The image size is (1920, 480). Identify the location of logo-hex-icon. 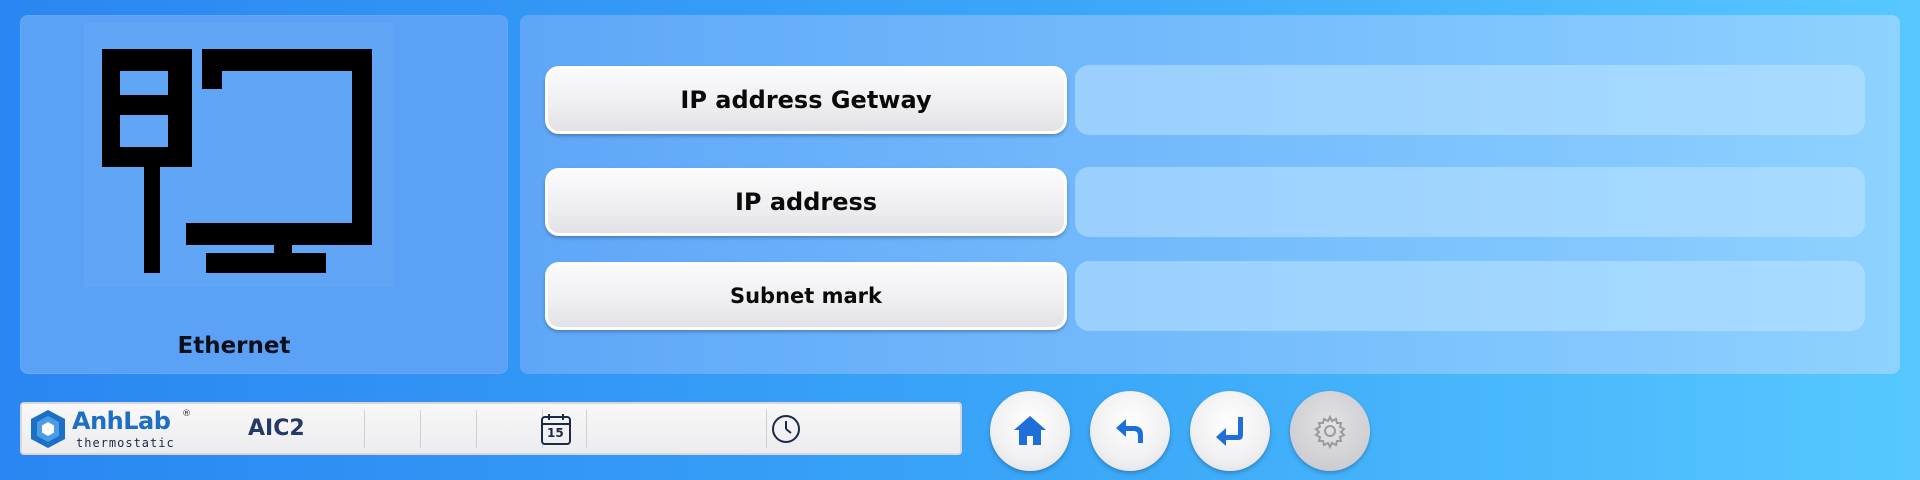
(48, 429).